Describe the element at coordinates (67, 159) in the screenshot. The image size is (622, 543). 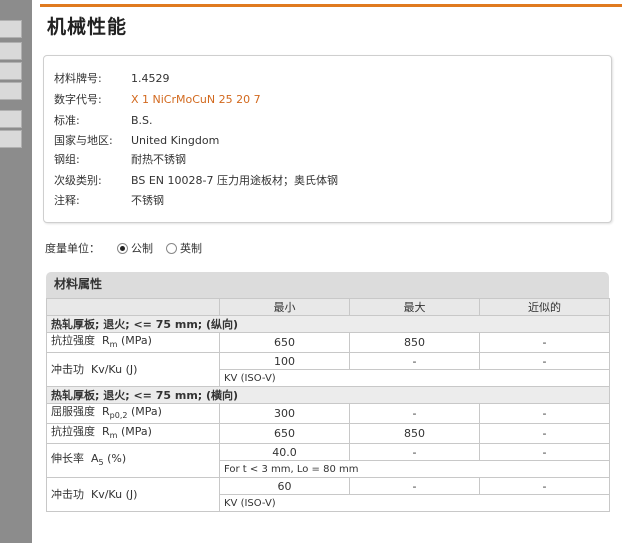
I see `info-label: 钢组:` at that location.